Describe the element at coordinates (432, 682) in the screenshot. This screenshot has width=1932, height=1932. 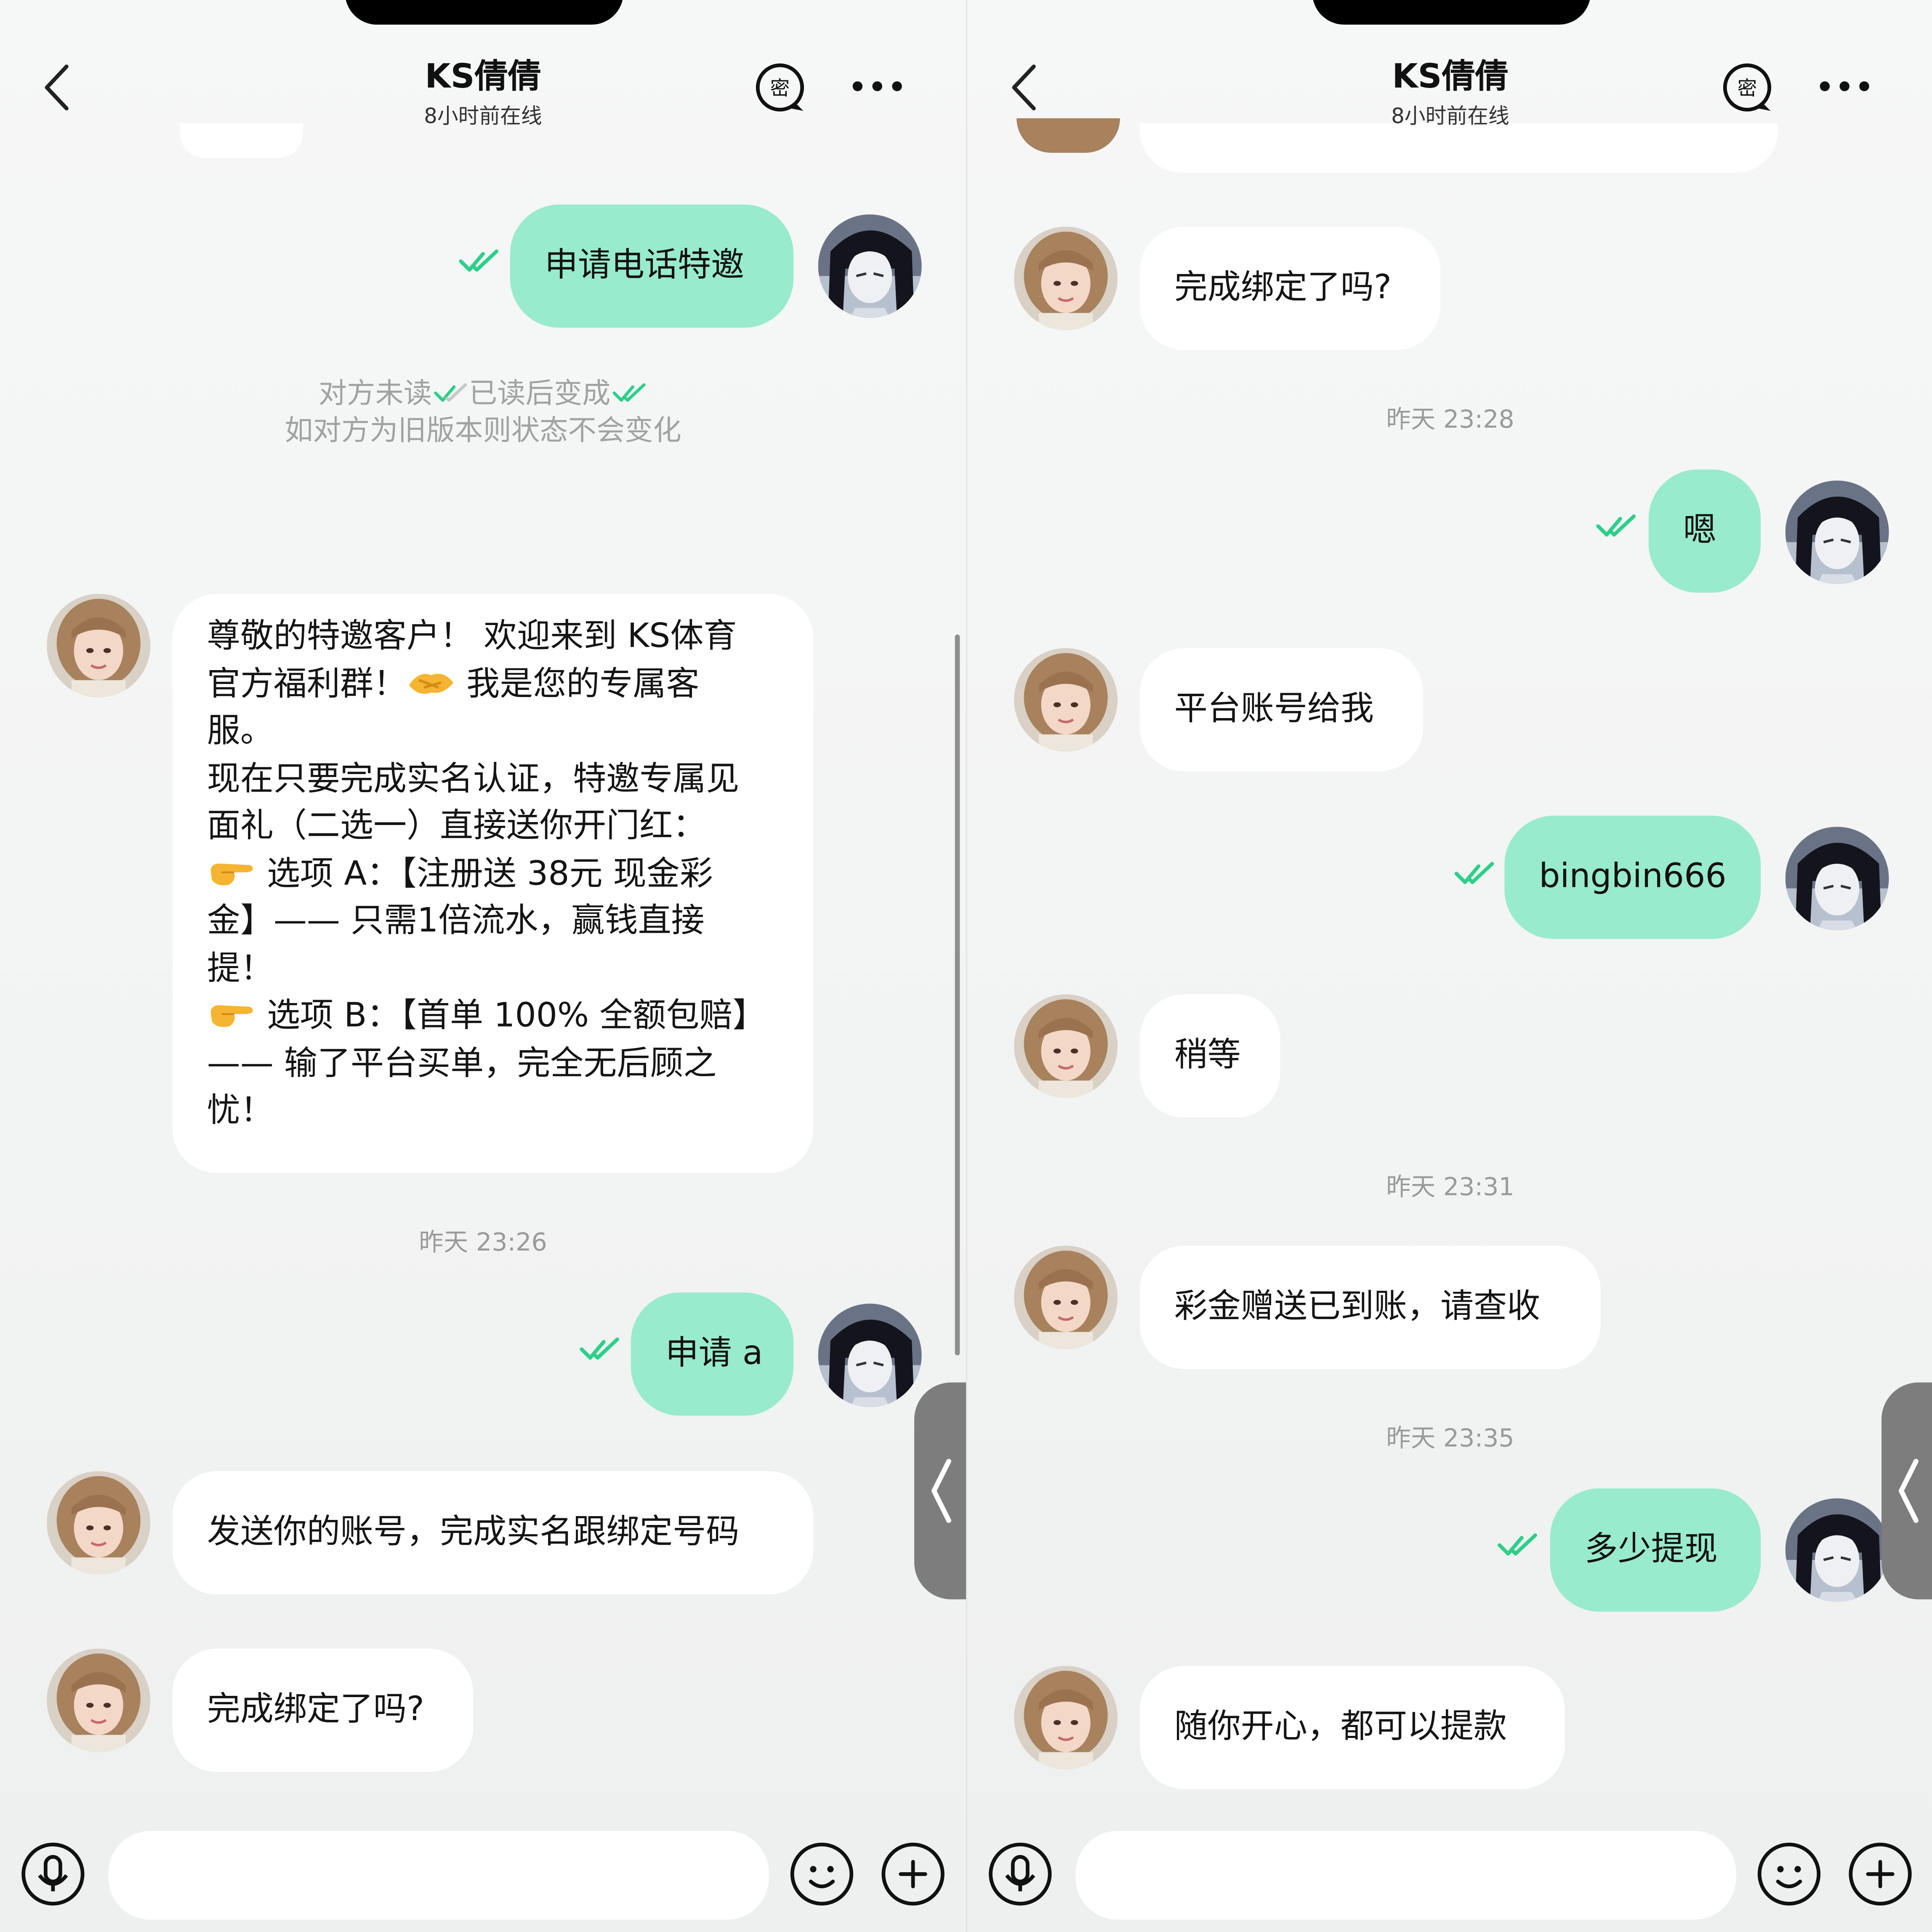
I see `handshake-emoji` at that location.